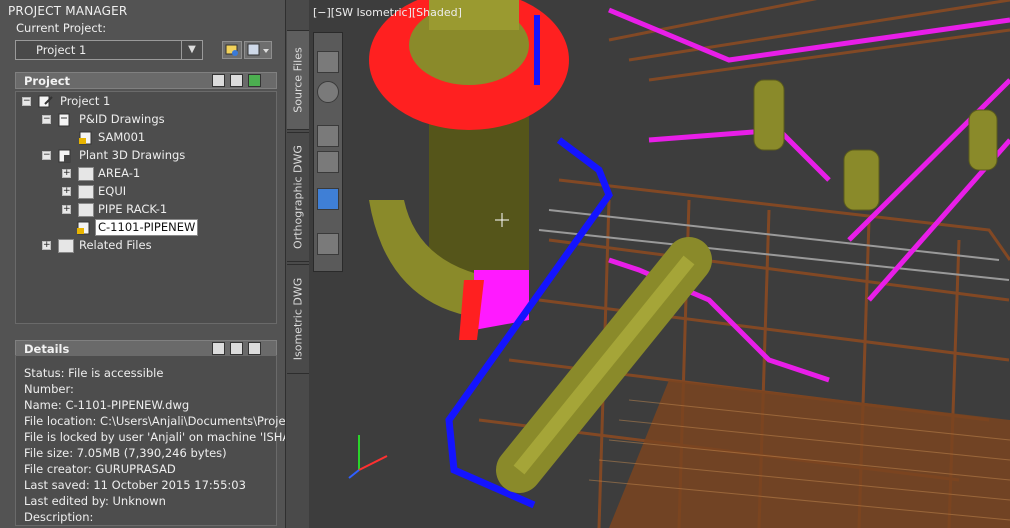  What do you see at coordinates (125, 453) in the screenshot?
I see `detail-size: File size: 7.05MB (7,390,246 bytes)` at bounding box center [125, 453].